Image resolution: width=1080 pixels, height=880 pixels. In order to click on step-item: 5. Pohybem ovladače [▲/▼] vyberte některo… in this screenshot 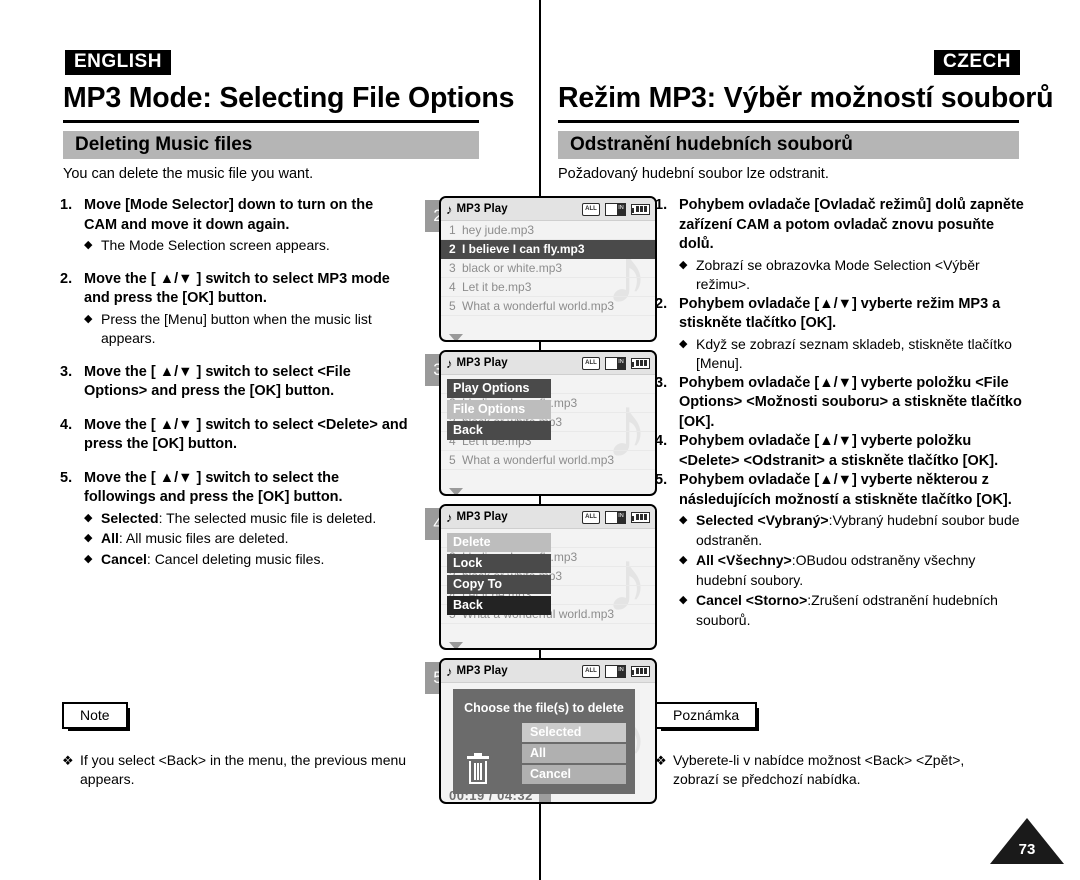, I will do `click(840, 550)`.